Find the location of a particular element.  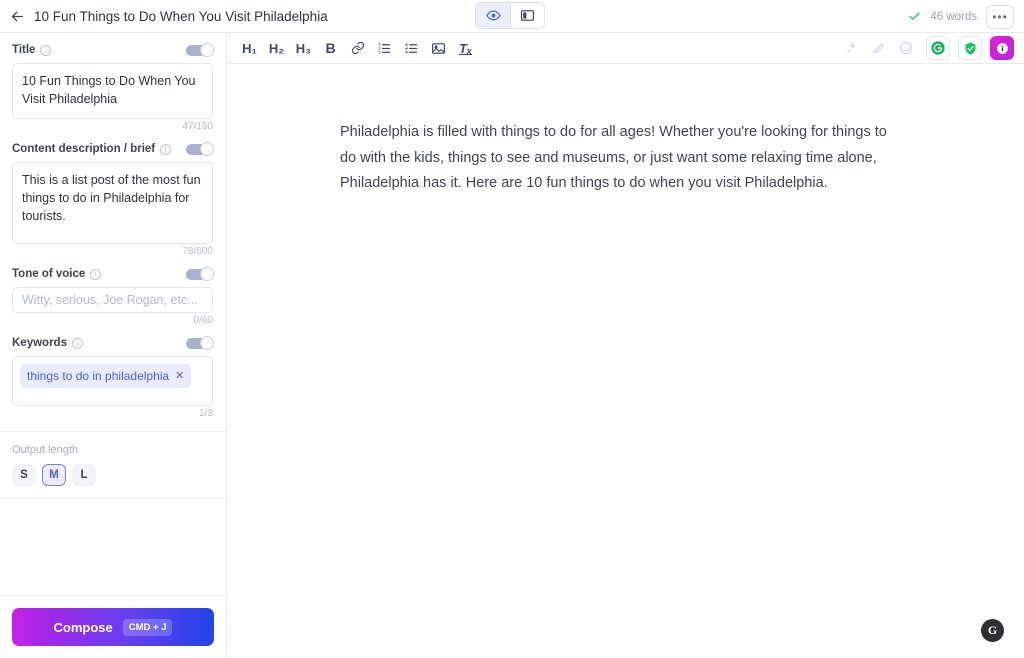

heading-3-icon: H₃ is located at coordinates (303, 48).